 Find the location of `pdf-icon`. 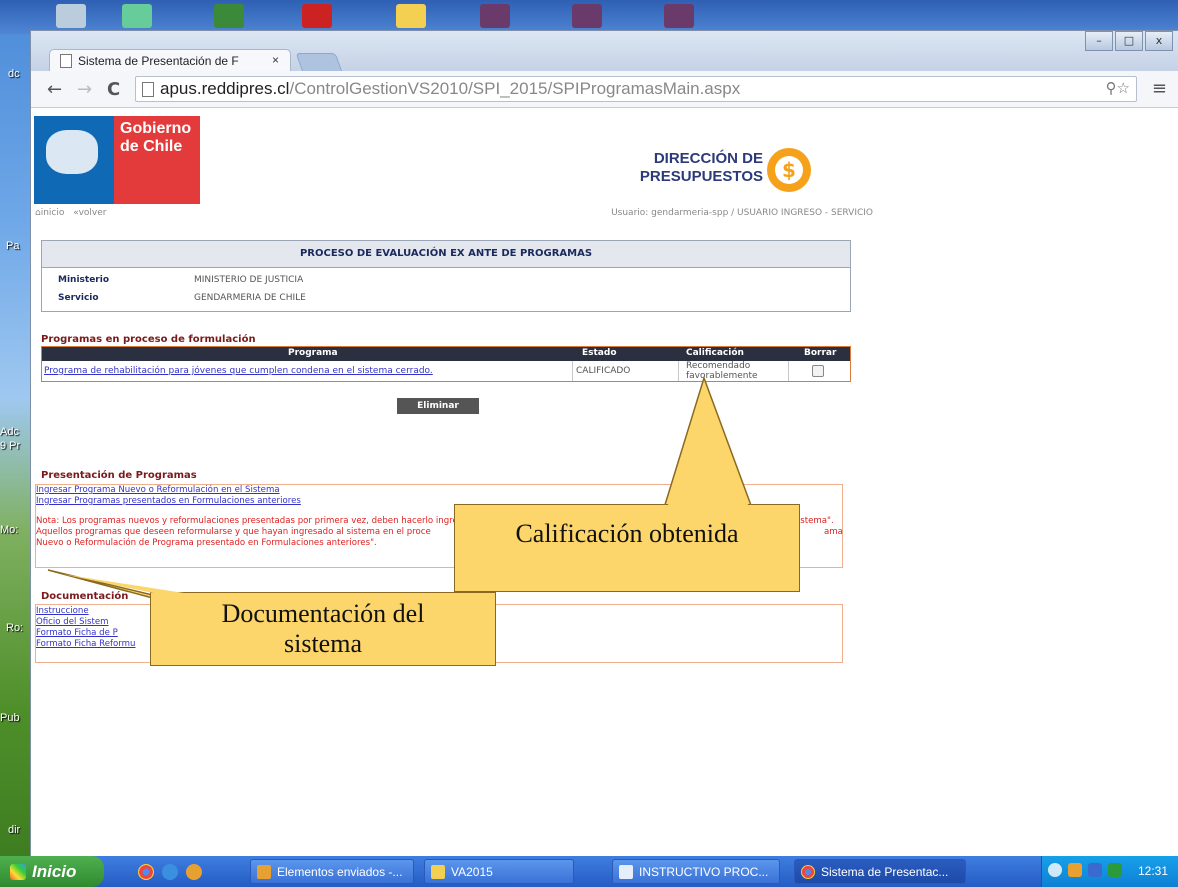

pdf-icon is located at coordinates (317, 16).